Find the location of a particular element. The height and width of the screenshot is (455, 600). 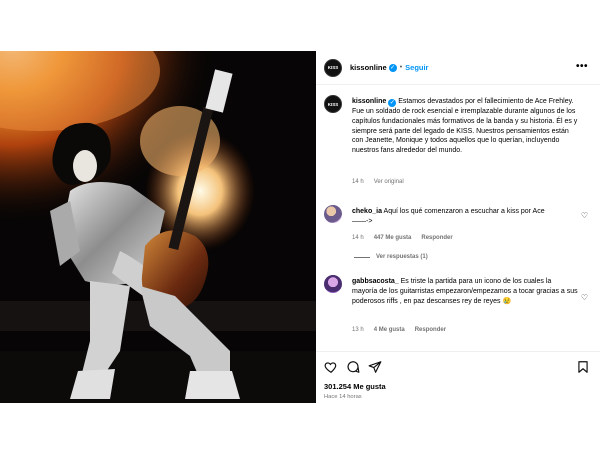

caption-meta: 14 h Ver original is located at coordinates (378, 182).